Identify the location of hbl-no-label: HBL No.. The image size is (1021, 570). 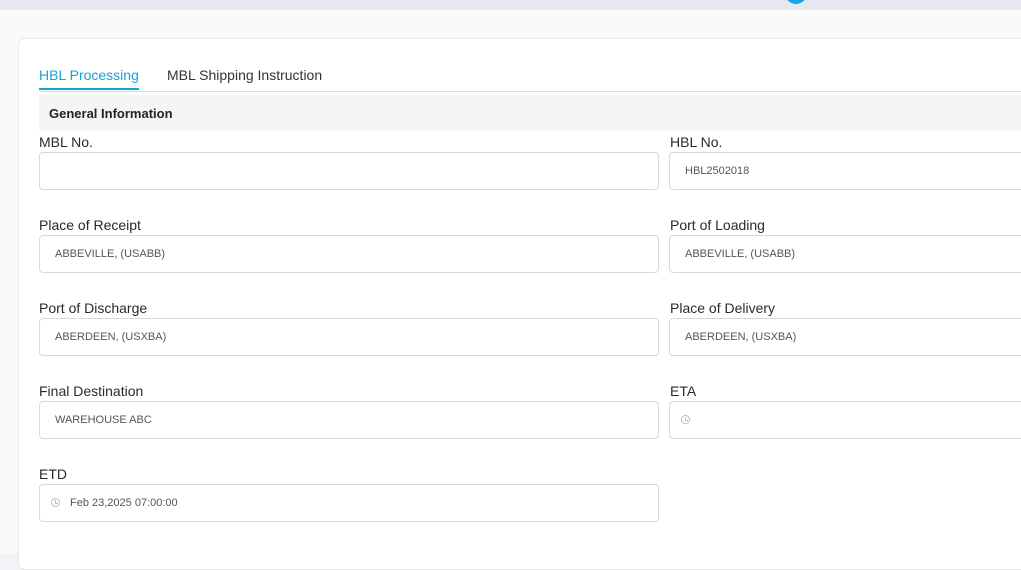
(696, 142).